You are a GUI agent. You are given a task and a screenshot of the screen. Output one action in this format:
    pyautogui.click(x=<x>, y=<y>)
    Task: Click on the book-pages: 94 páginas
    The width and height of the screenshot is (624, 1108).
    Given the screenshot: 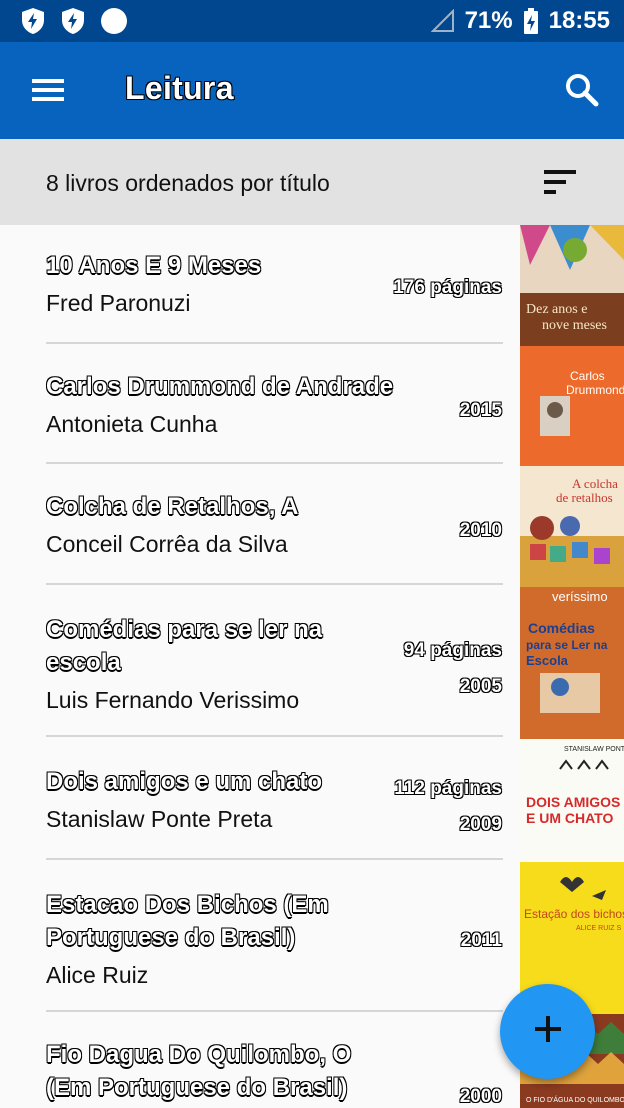 What is the action you would take?
    pyautogui.click(x=452, y=650)
    